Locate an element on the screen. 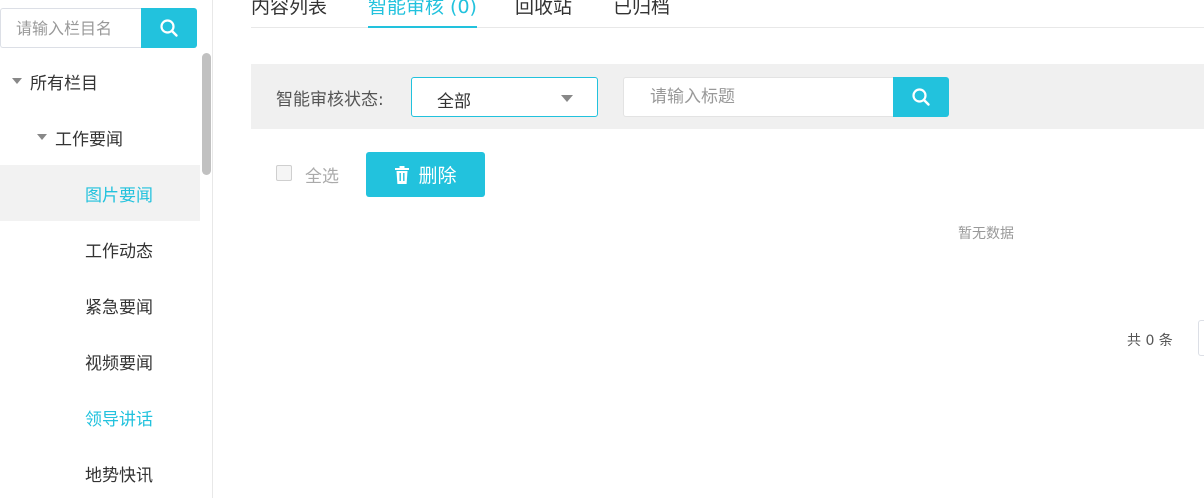  tree-item-work-updates: 工作动态 is located at coordinates (100, 249).